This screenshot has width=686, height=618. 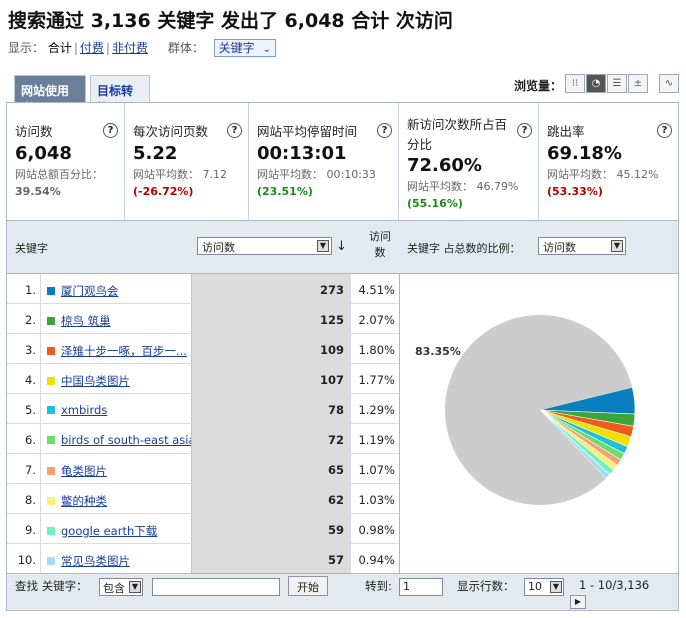 What do you see at coordinates (538, 86) in the screenshot?
I see `view-label: 浏览量：` at bounding box center [538, 86].